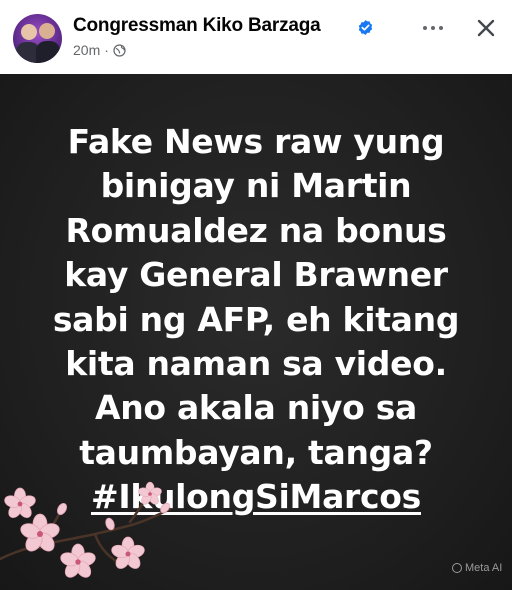 The height and width of the screenshot is (590, 512). Describe the element at coordinates (86, 529) in the screenshot. I see `cherry-blossom-decoration` at that location.